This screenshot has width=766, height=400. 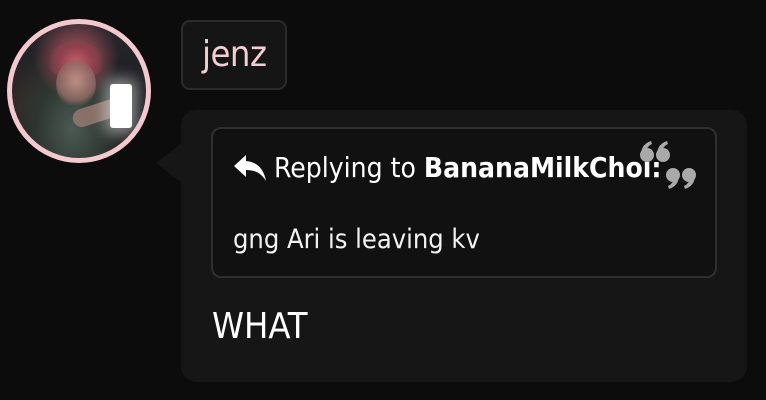 I want to click on reply-header: Replying to BananaMilkChoi:, so click(x=446, y=167).